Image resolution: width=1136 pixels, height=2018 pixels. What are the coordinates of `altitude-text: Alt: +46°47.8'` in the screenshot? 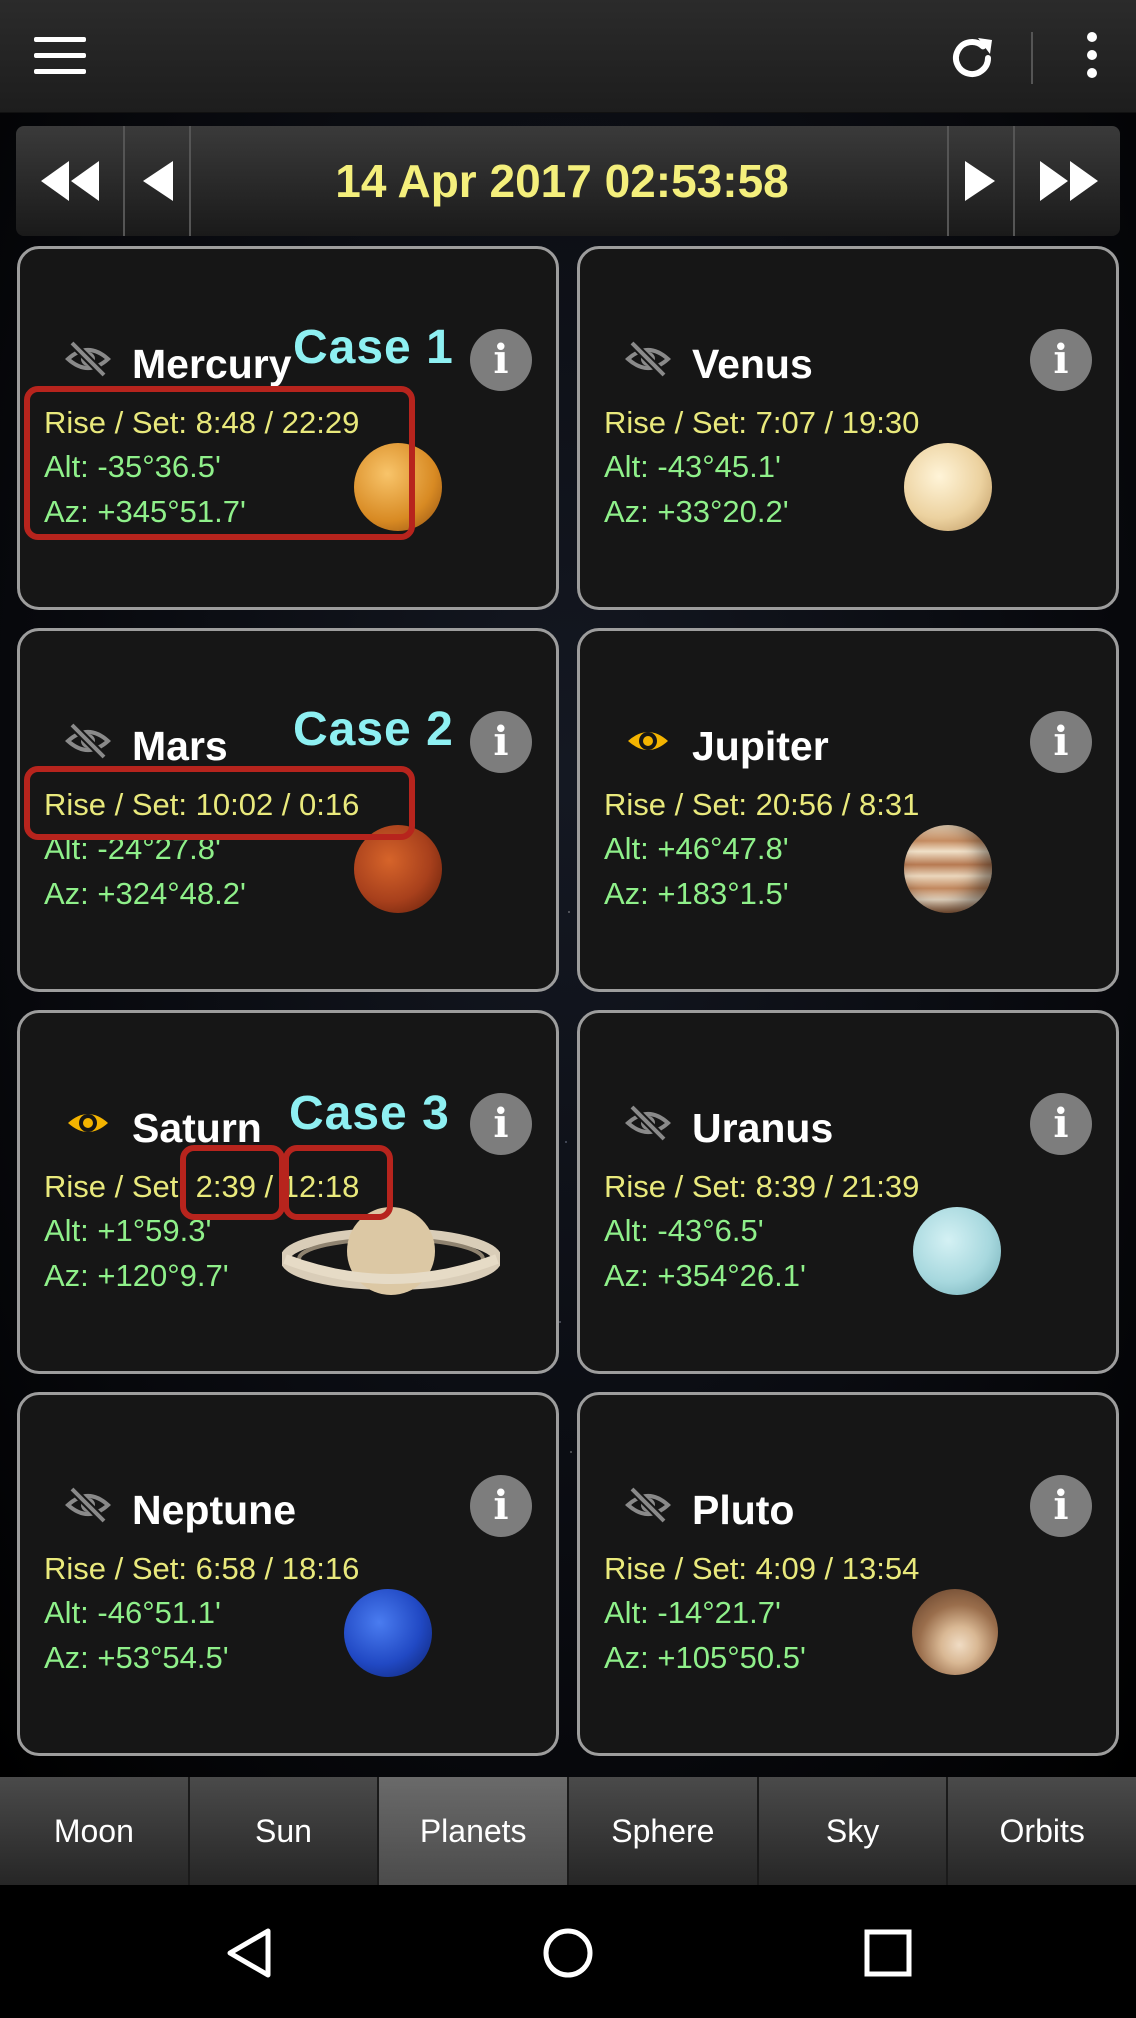 It's located at (696, 848).